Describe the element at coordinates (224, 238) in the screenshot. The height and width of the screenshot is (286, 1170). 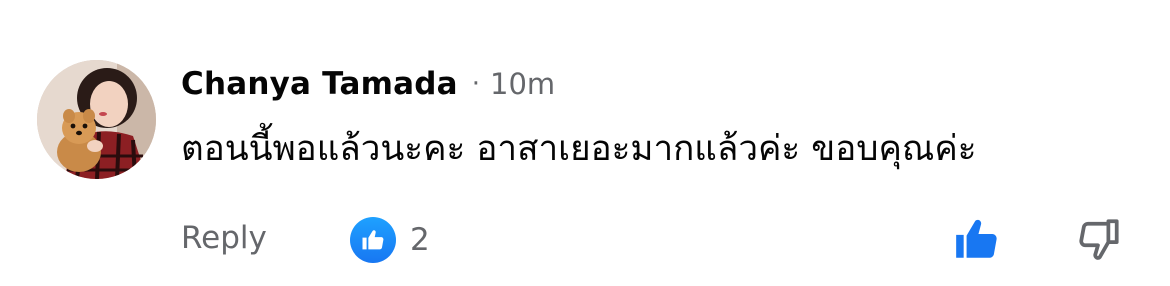
I see `reply-button: Reply` at that location.